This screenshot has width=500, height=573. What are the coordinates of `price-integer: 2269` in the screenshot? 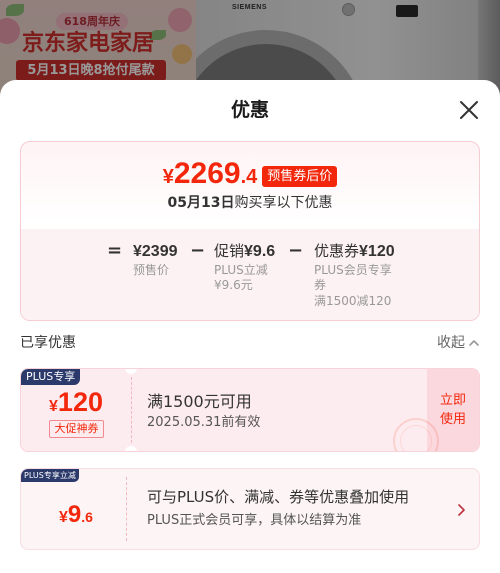 It's located at (207, 173).